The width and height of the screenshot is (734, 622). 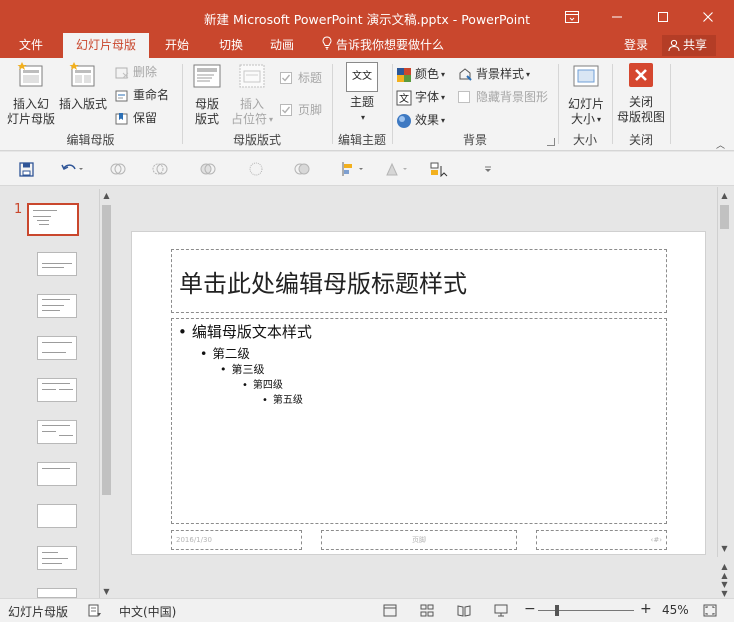 I want to click on close-master-view-button: 关闭 母版视图, so click(x=641, y=93).